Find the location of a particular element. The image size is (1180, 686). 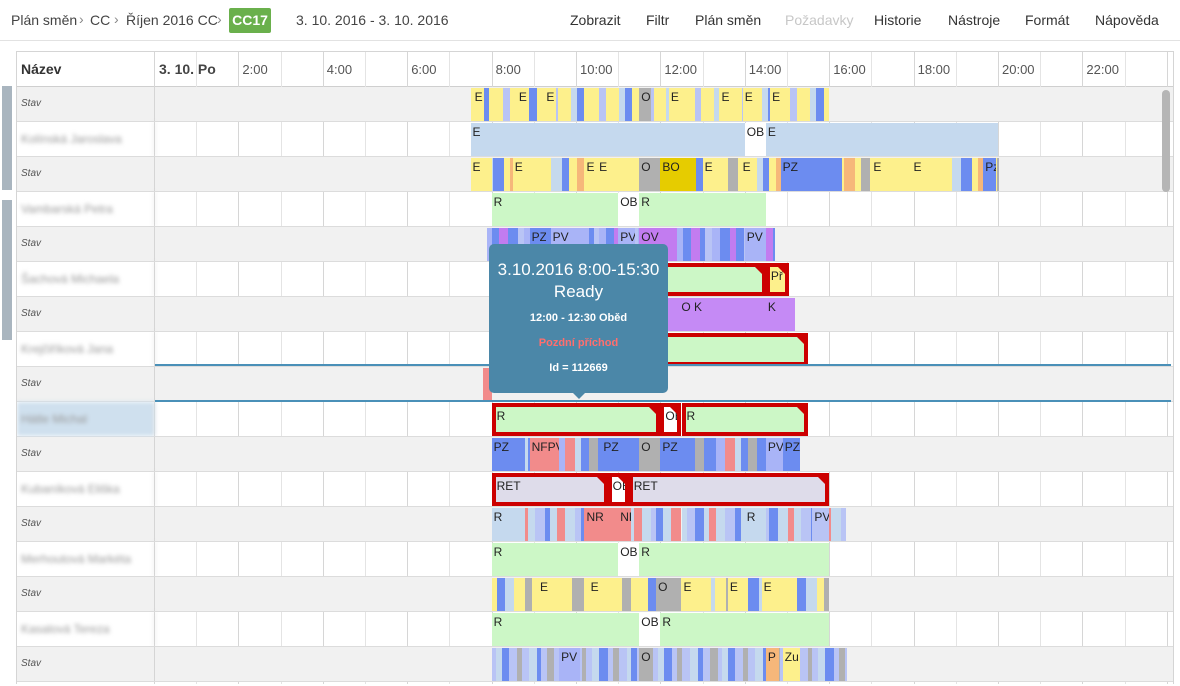

breadcrumb-cc: CC is located at coordinates (100, 20).